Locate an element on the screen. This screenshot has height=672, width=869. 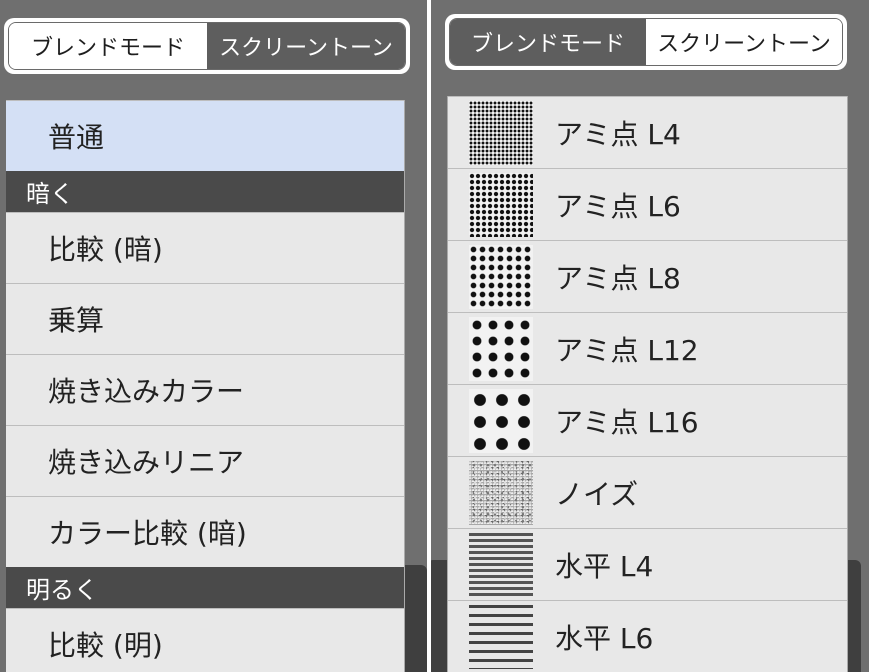
list-item-dots-l4: アミ点 L4 is located at coordinates (647, 132).